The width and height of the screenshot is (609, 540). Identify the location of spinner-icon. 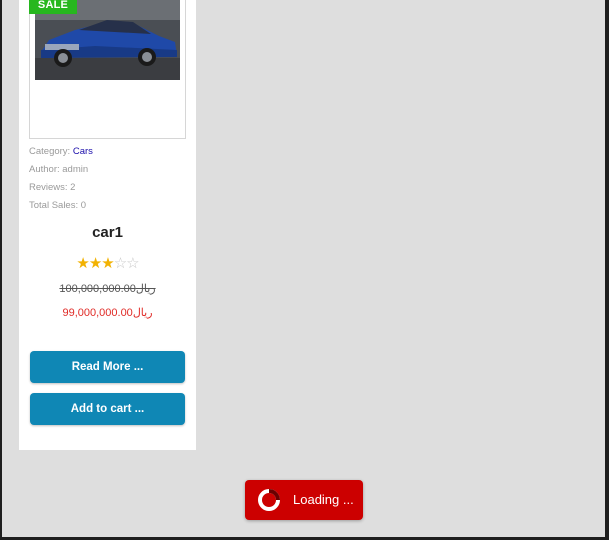
(269, 500).